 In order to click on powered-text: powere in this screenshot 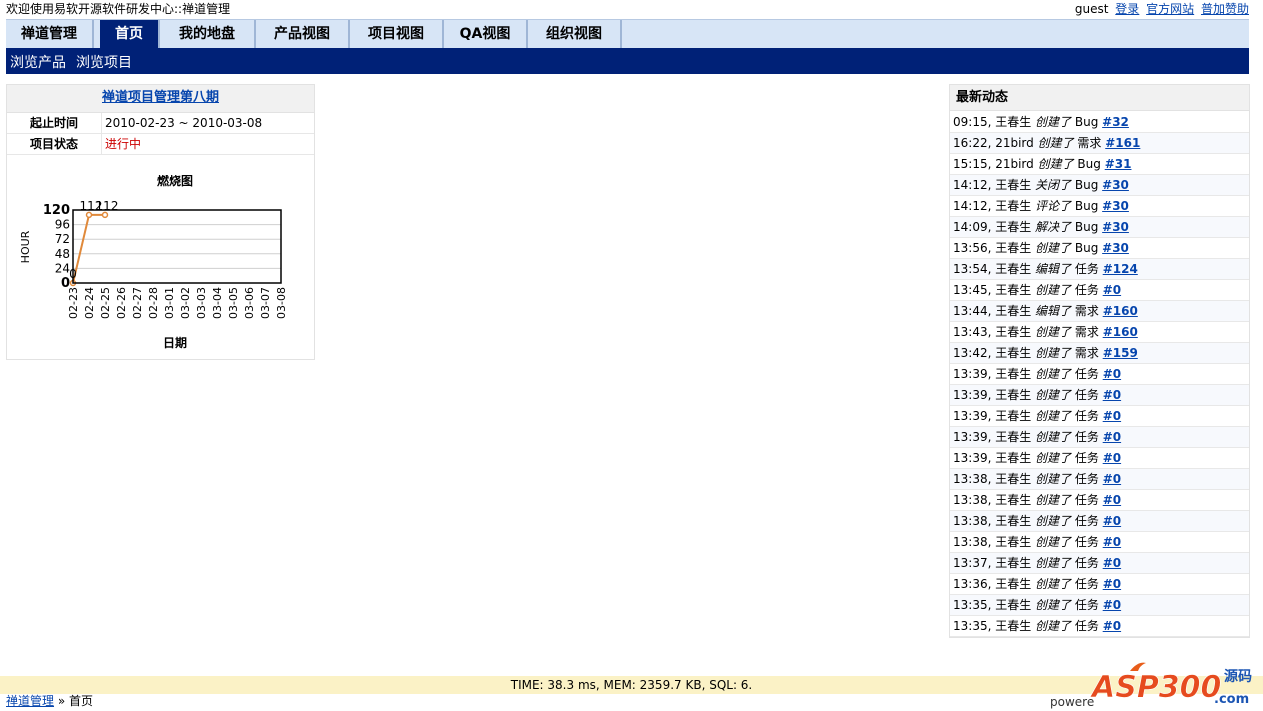, I will do `click(1072, 702)`.